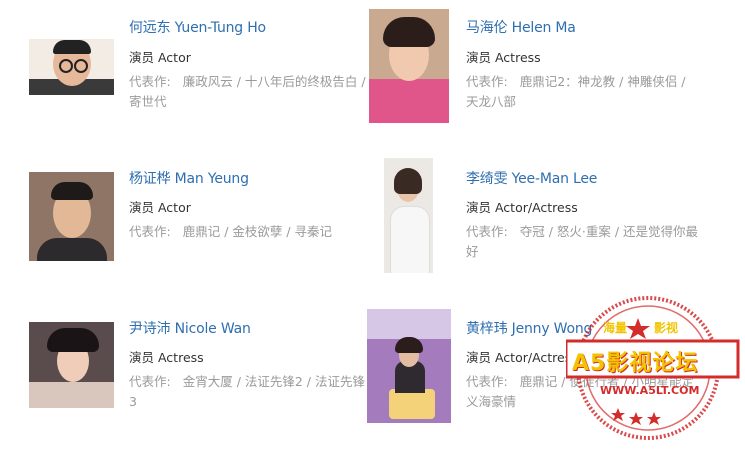 This screenshot has height=450, width=745. I want to click on cast-works: 代表作: 鹿鼎记 / 金枝欲孽 / 寻秦记, so click(250, 232).